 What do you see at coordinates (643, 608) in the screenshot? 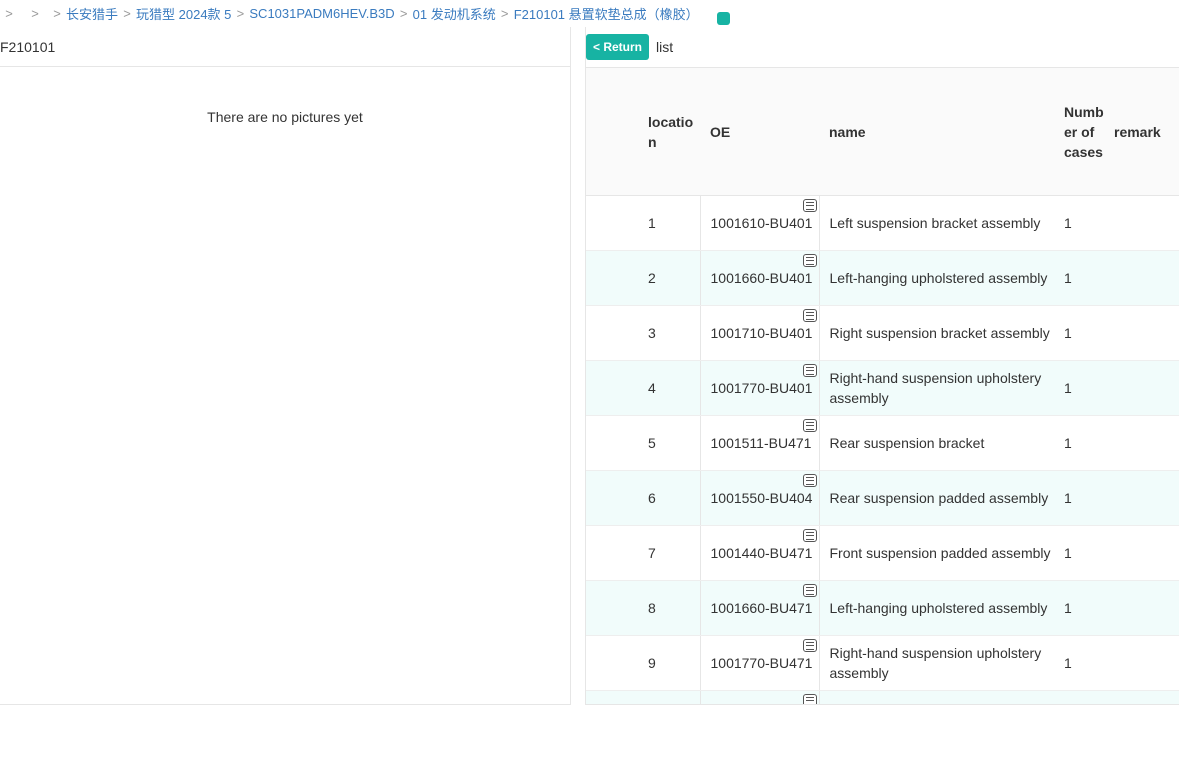
I see `cell-location: 8` at bounding box center [643, 608].